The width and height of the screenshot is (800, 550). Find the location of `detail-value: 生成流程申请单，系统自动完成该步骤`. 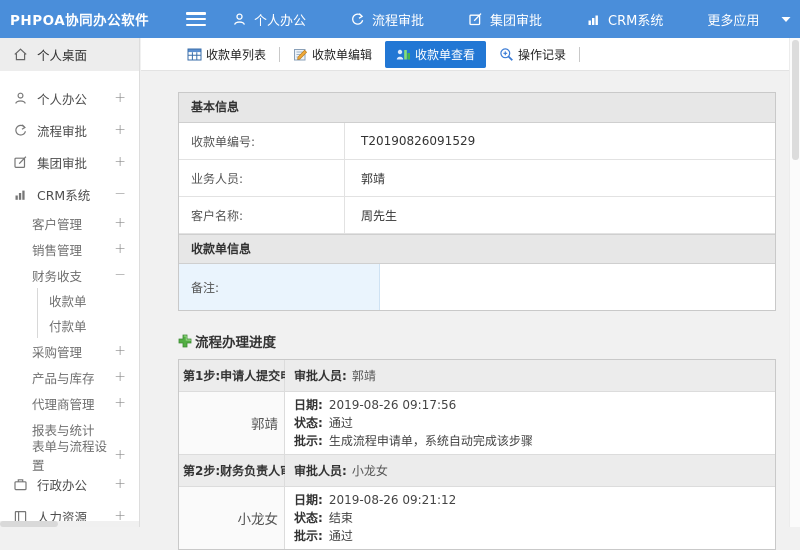

detail-value: 生成流程申请单，系统自动完成该步骤 is located at coordinates (431, 441).